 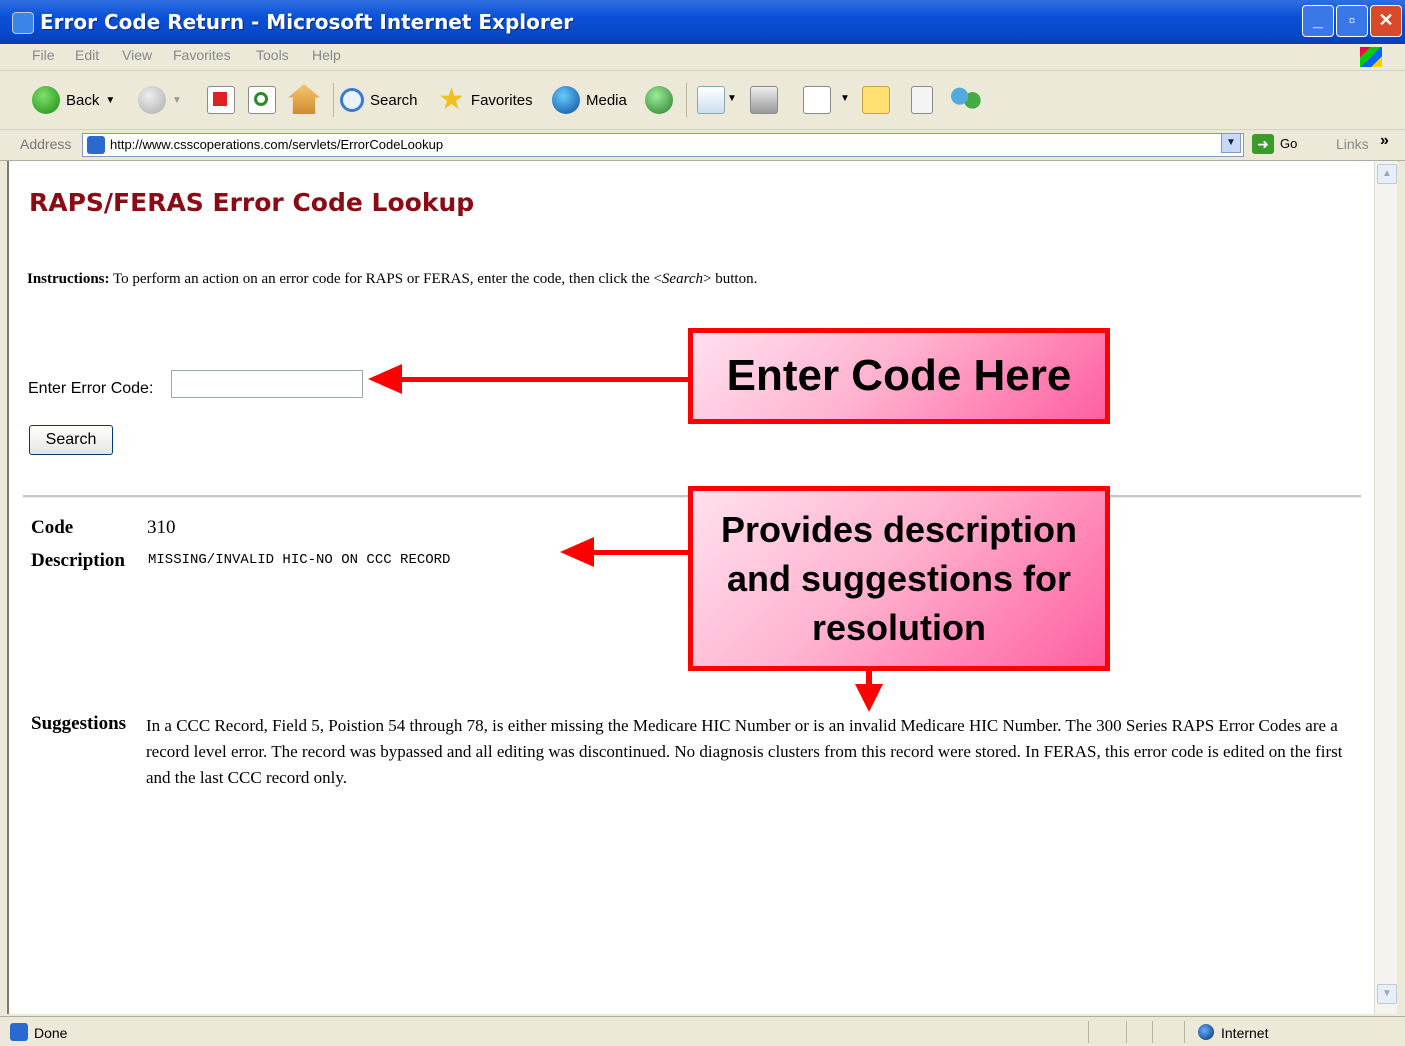 I want to click on search-button: Search, so click(x=379, y=100).